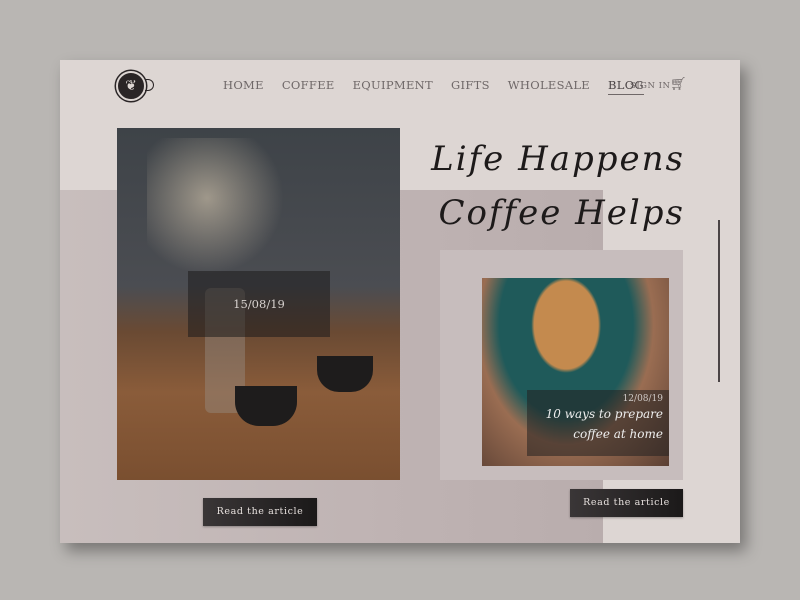 Image resolution: width=800 pixels, height=600 pixels. Describe the element at coordinates (149, 85) in the screenshot. I see `logo-cup-handle` at that location.